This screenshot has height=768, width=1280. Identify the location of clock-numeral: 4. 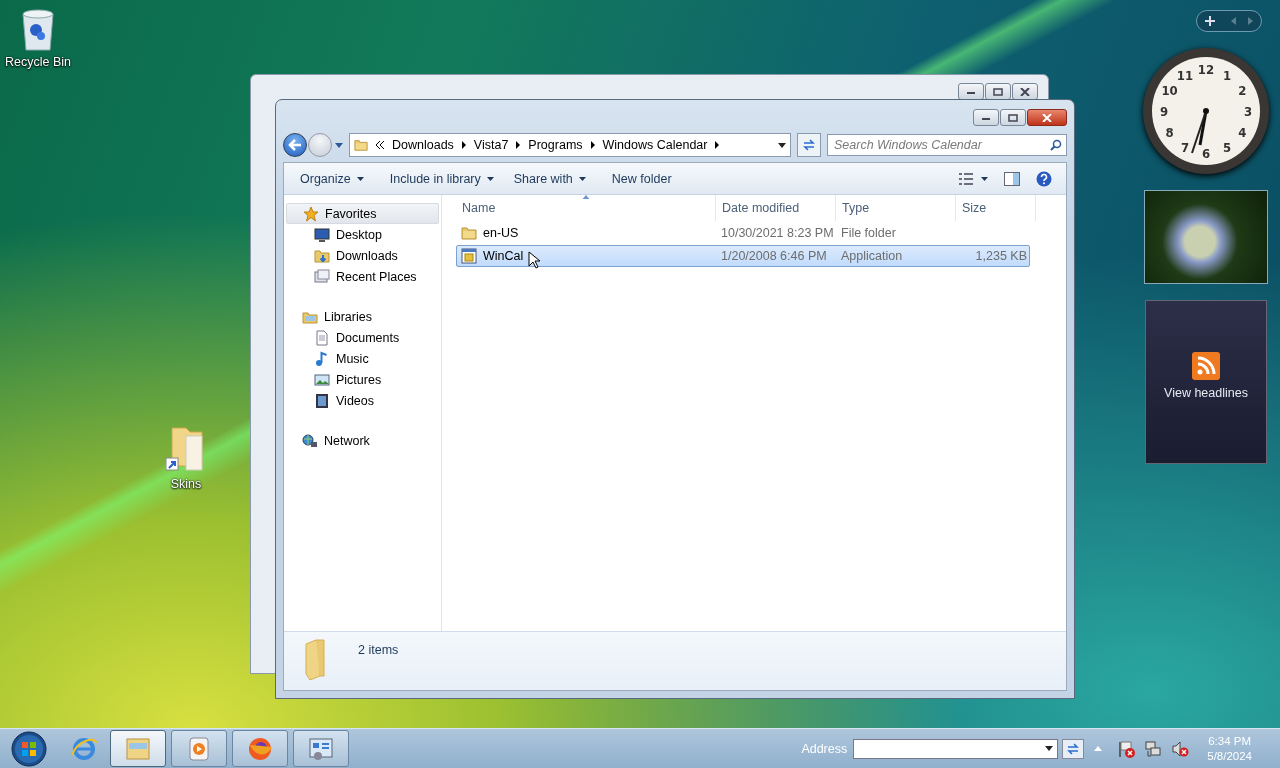
(1242, 132).